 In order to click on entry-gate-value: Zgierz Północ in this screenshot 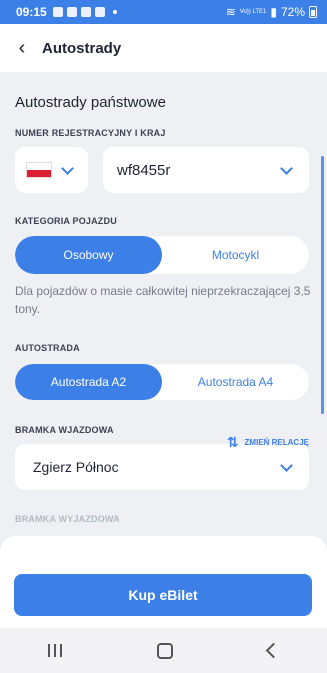, I will do `click(76, 467)`.